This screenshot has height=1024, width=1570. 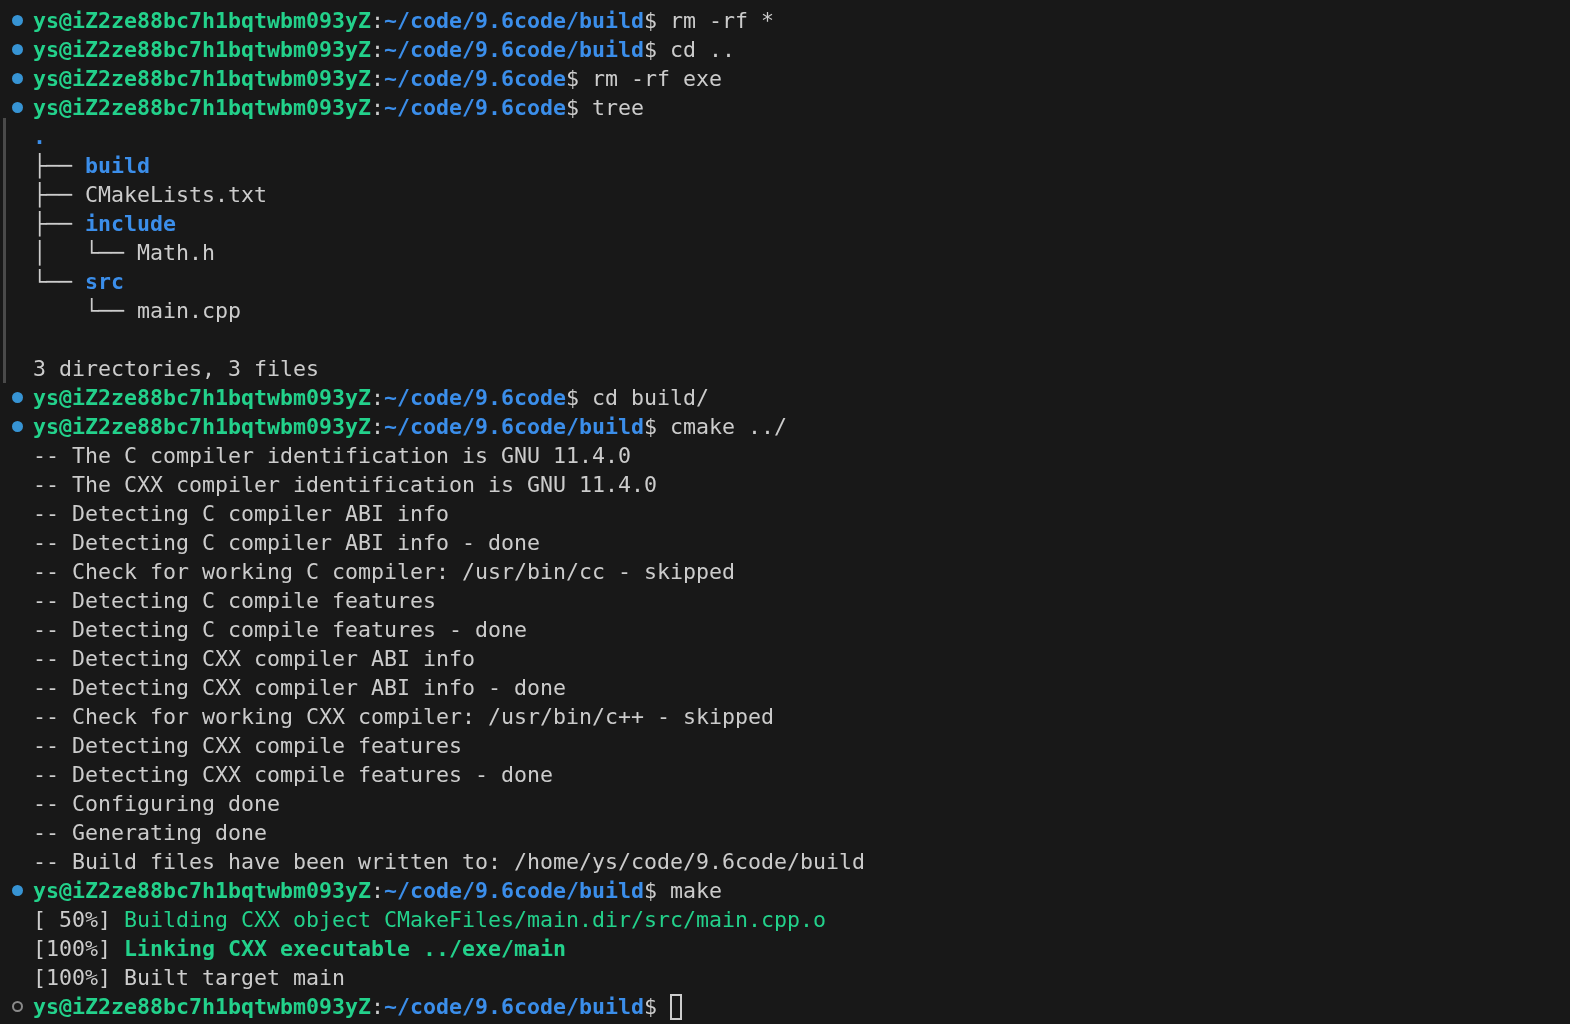 I want to click on output-line: -- The C compiler identification is GNU 11.4.0, so click(x=332, y=456).